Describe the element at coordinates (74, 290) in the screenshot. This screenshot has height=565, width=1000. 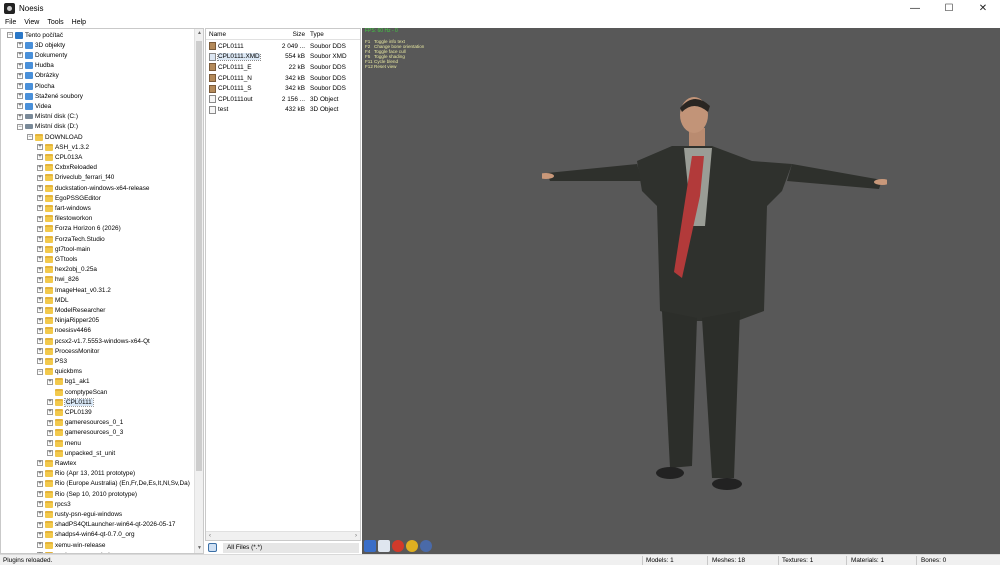
I see `tree-item: + ImageHeat_v0.31.2` at that location.